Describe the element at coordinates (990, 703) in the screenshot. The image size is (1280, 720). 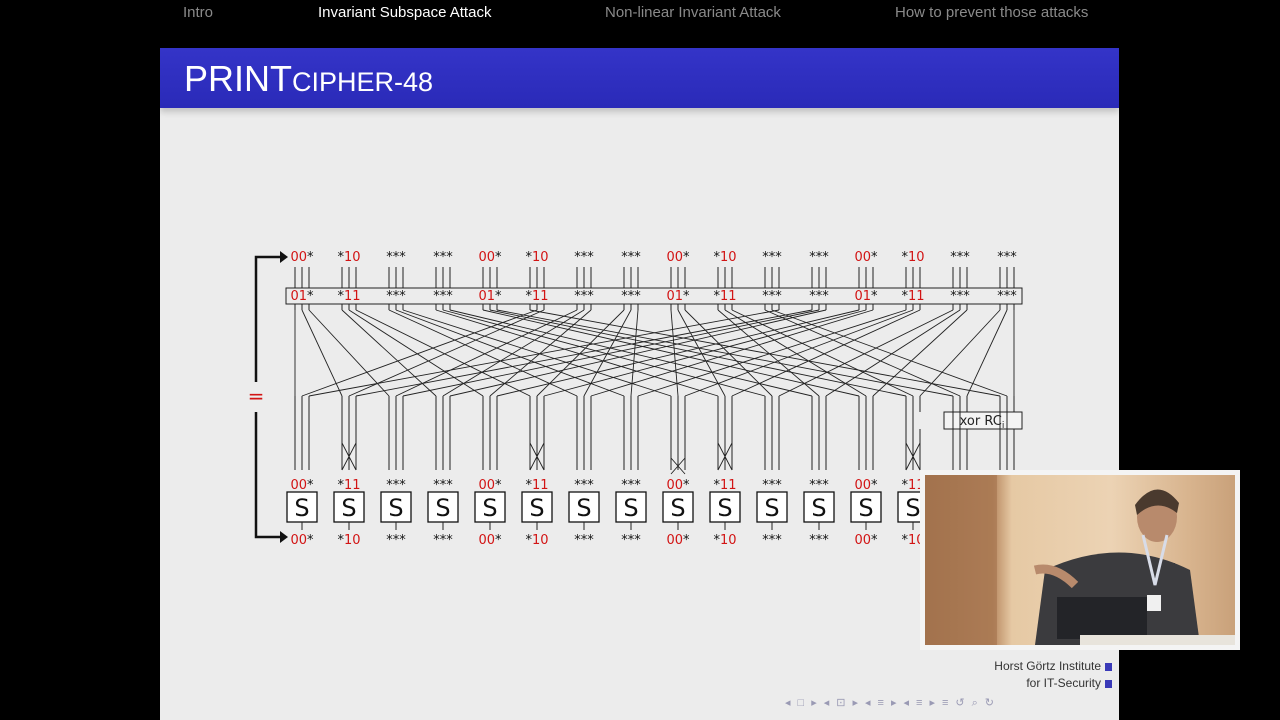
I see `beamer-nav-icon: ↻` at that location.